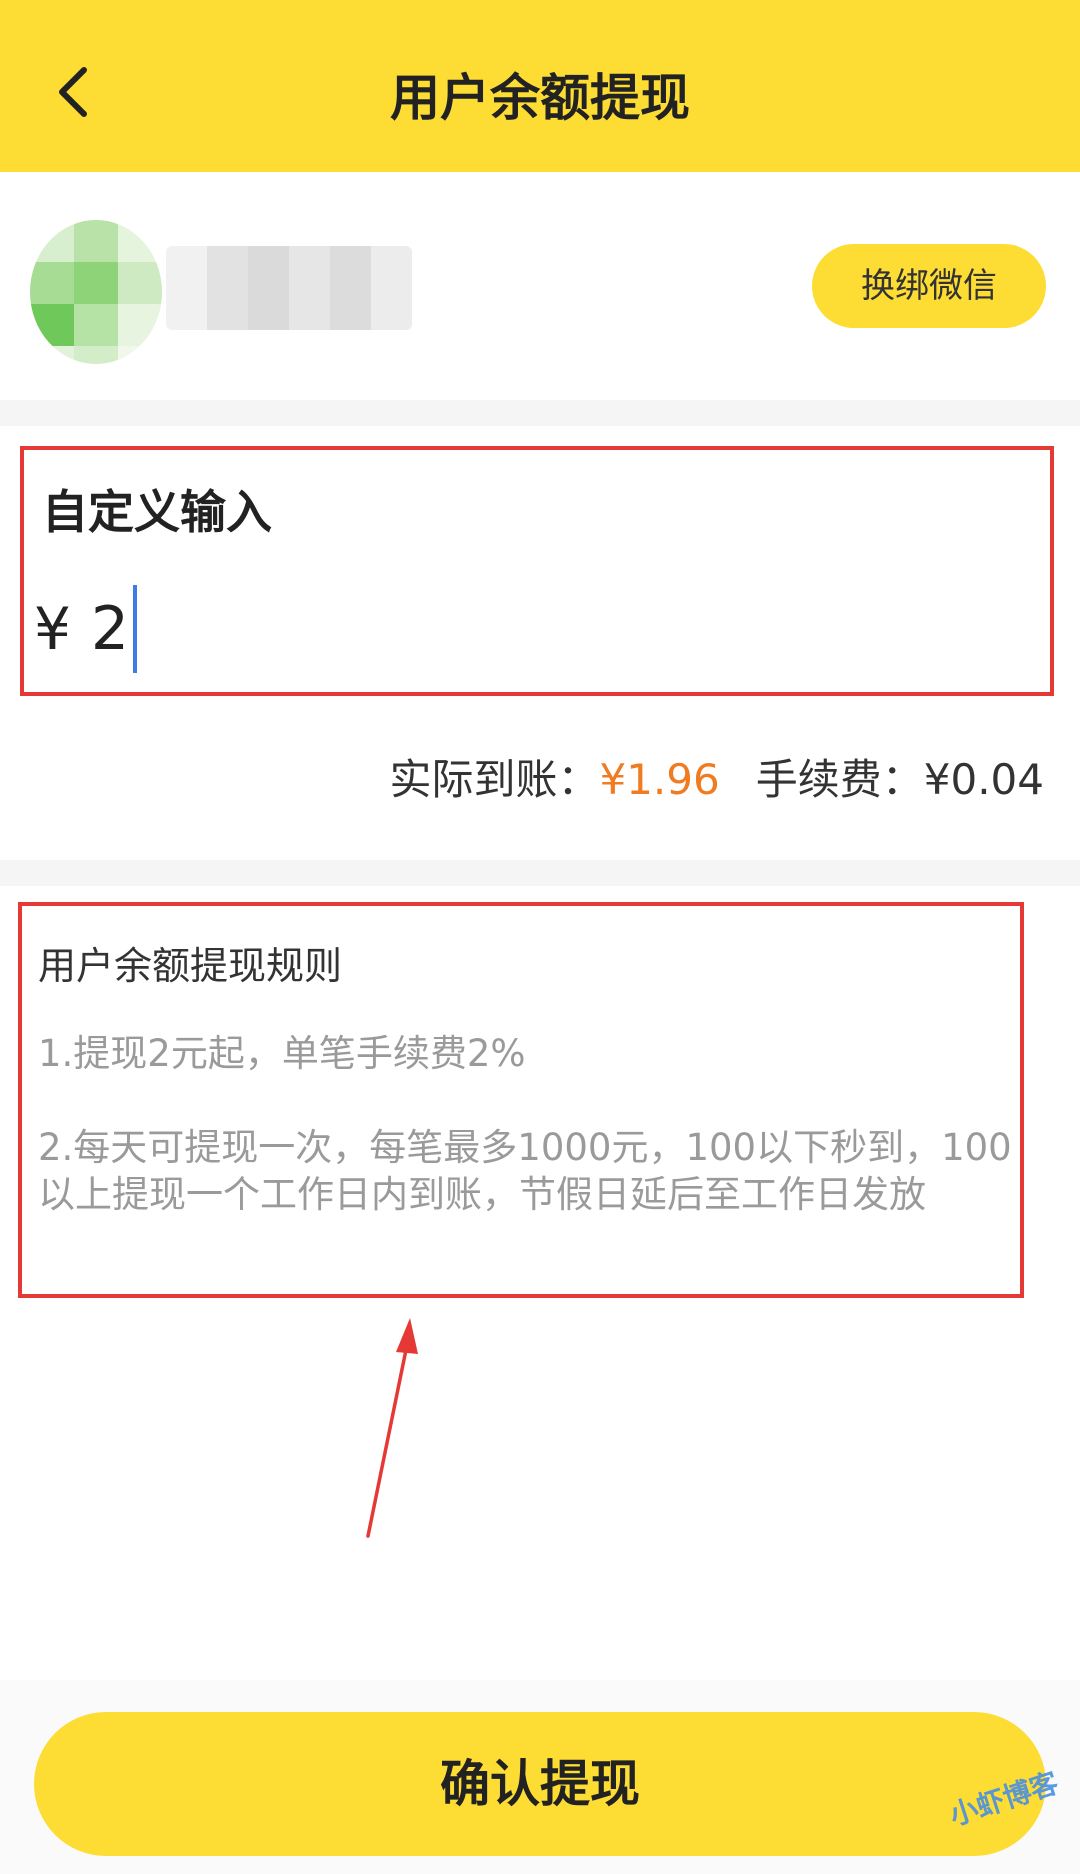 This screenshot has width=1080, height=1874. I want to click on page-title: 用户余额提现, so click(540, 98).